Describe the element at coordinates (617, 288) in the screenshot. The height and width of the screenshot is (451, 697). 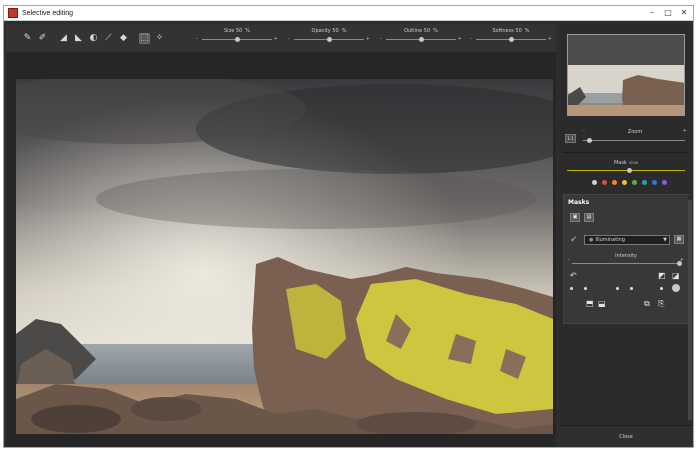
I see `brush-soft-small-icon` at that location.